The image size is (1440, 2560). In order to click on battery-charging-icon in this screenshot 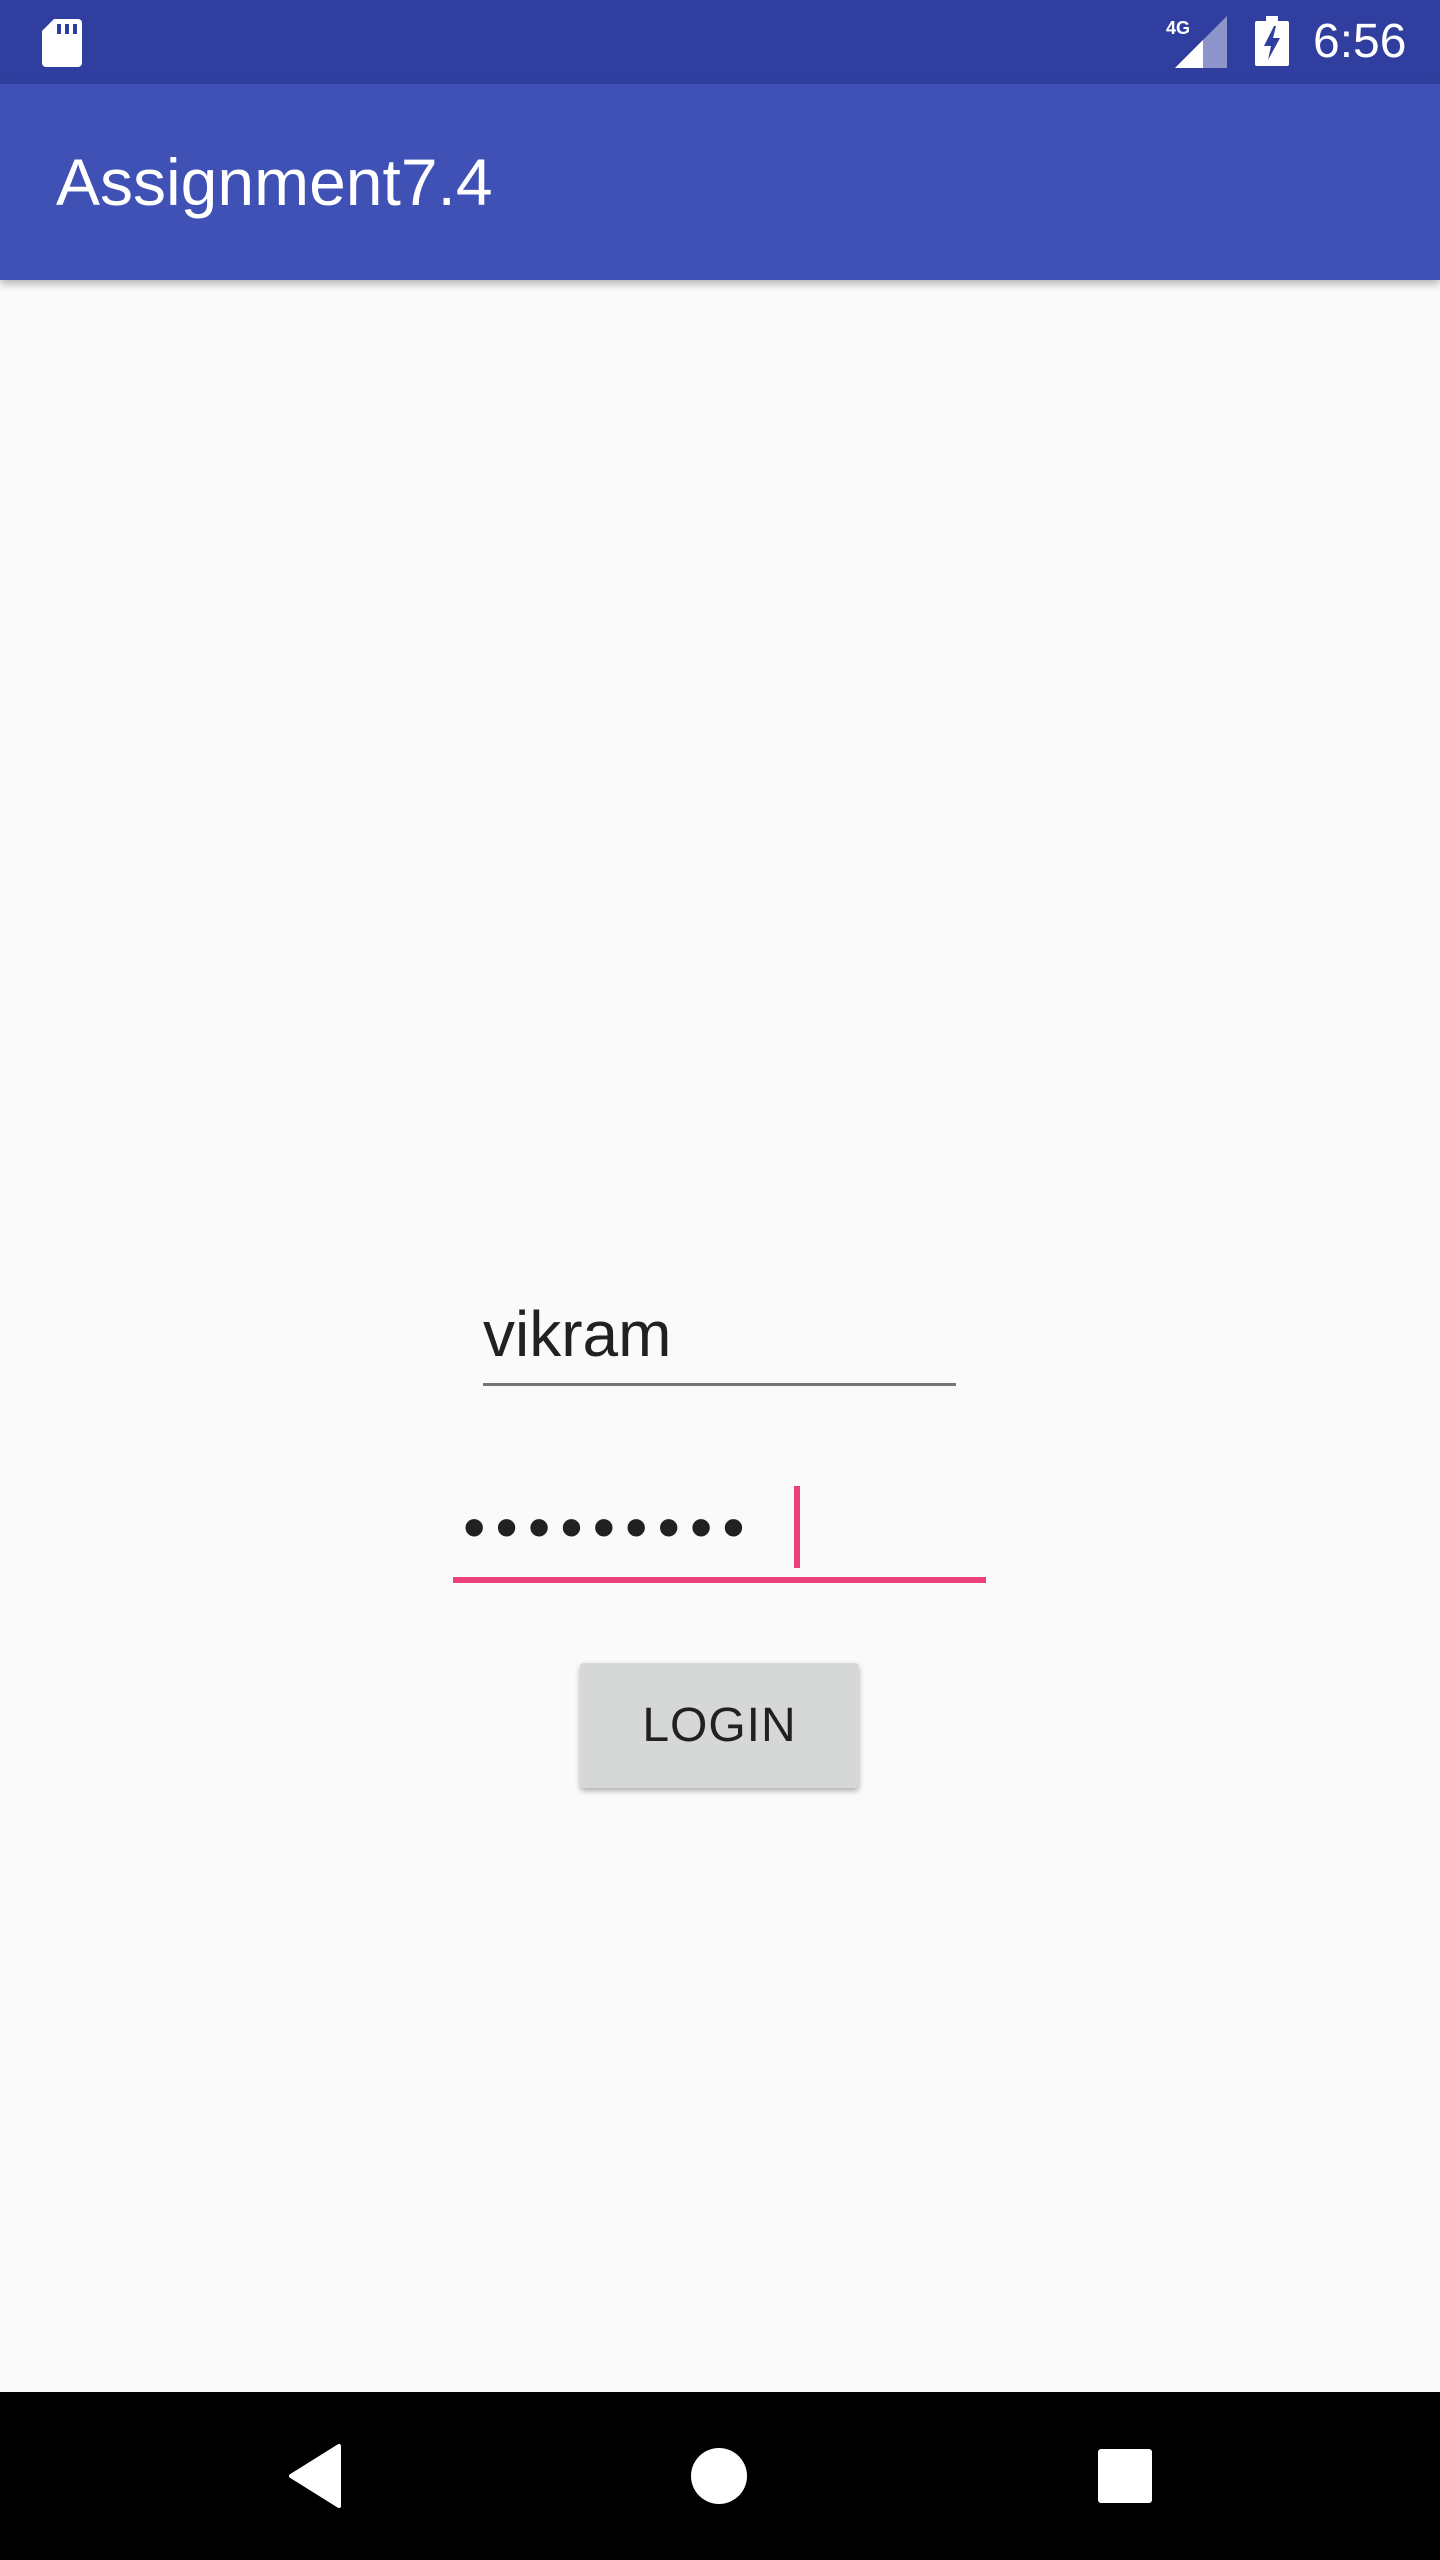, I will do `click(1272, 41)`.